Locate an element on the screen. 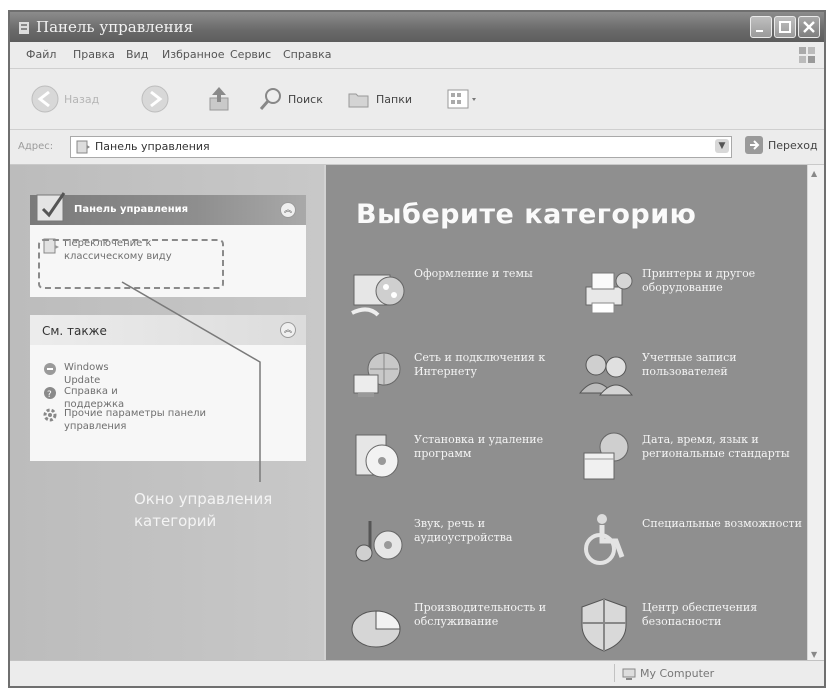 This screenshot has width=837, height=698. status-text: My Computer is located at coordinates (677, 673).